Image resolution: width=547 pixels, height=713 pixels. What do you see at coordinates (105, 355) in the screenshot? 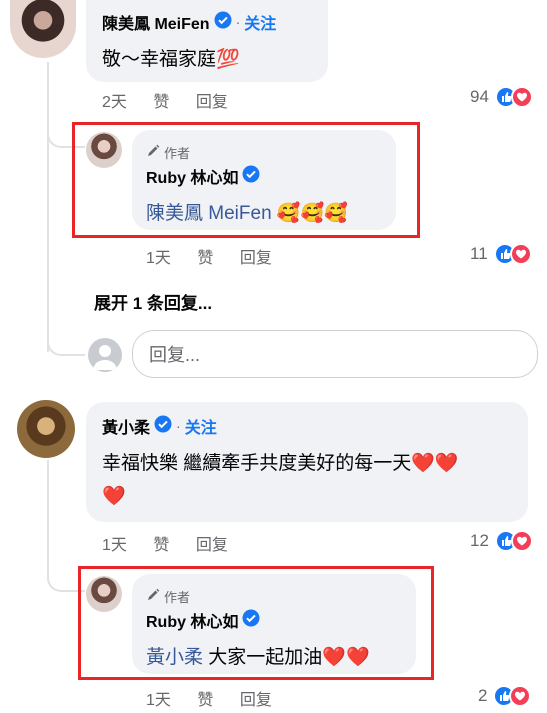
I see `user-avatar` at bounding box center [105, 355].